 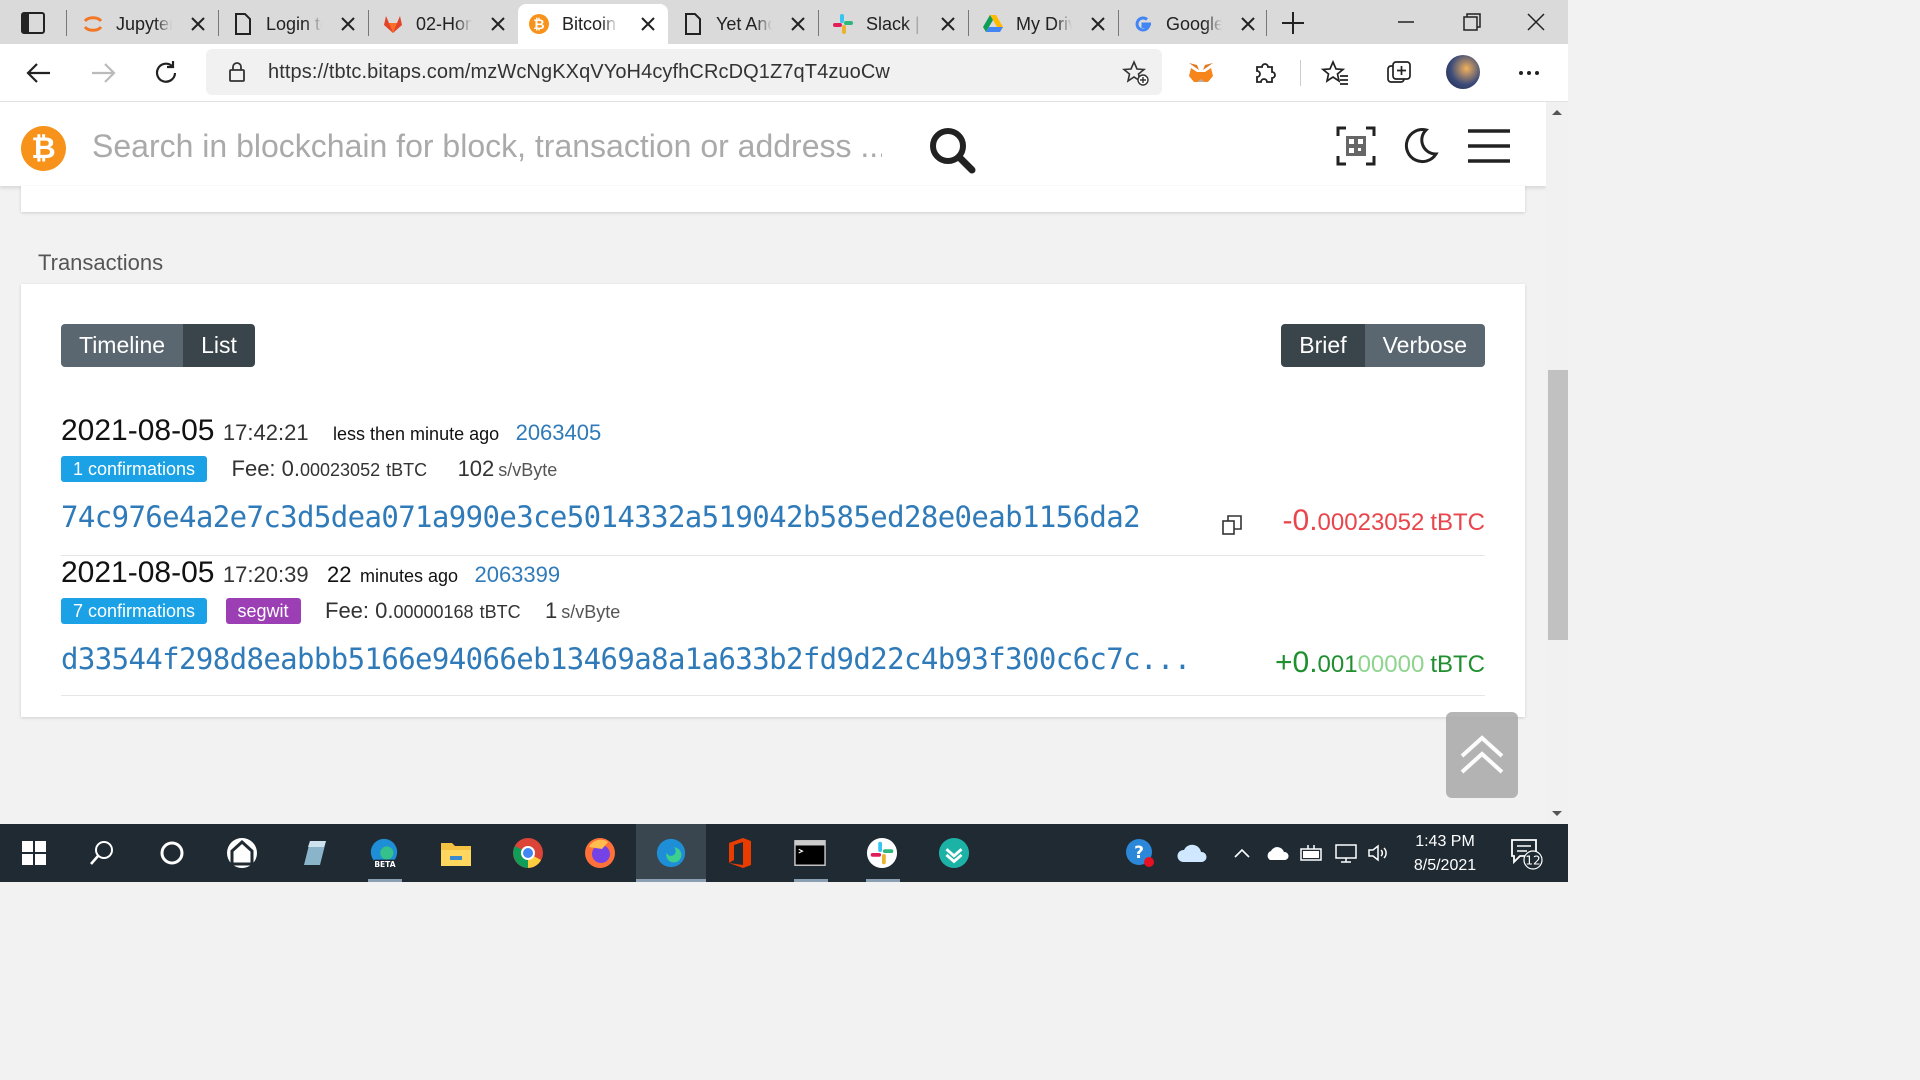 What do you see at coordinates (1192, 853) in the screenshot?
I see `onedrive-icon` at bounding box center [1192, 853].